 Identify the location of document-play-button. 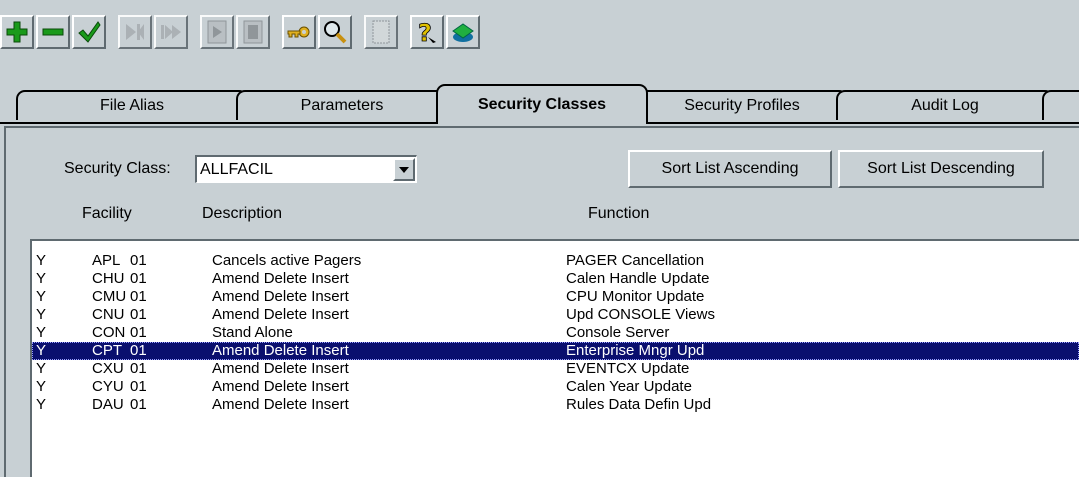
(217, 32).